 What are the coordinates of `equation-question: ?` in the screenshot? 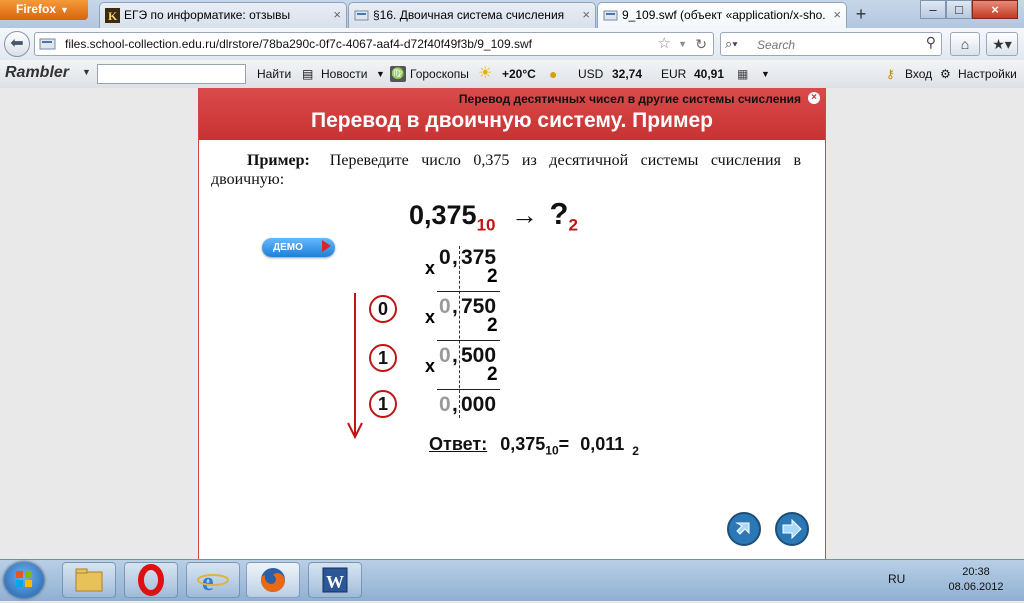 It's located at (559, 213).